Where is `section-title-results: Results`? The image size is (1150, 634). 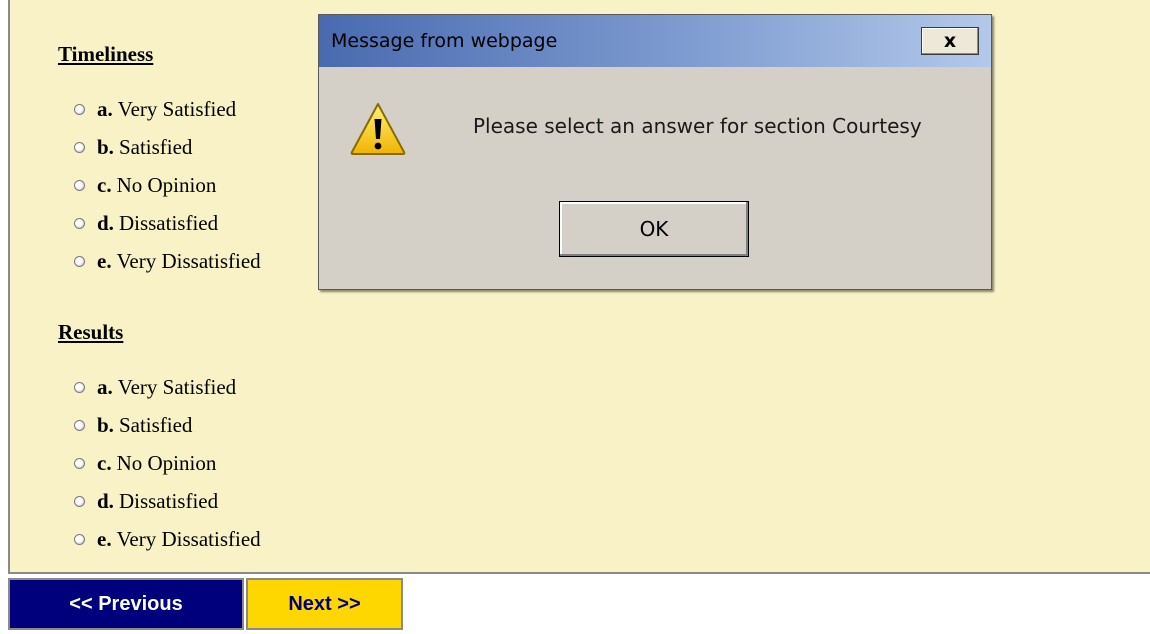 section-title-results: Results is located at coordinates (91, 332).